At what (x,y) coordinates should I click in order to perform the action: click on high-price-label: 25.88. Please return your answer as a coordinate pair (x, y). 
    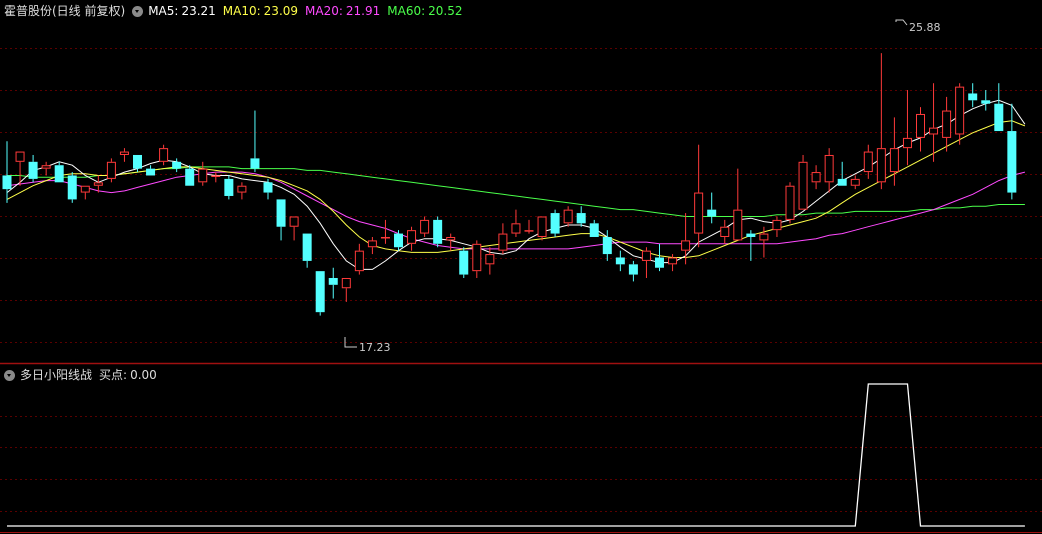
    Looking at the image, I should click on (925, 27).